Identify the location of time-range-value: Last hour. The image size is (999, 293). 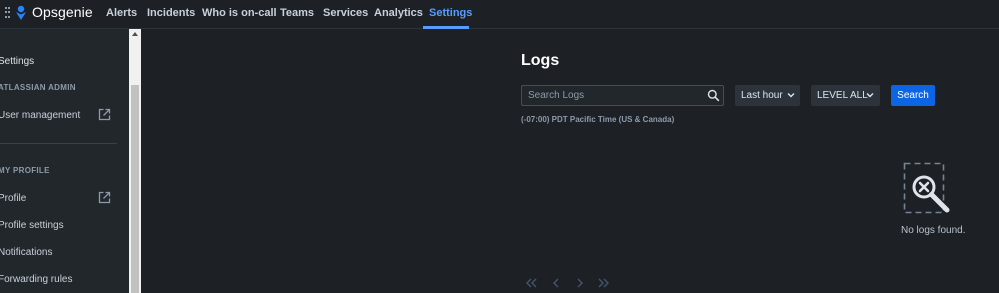
(762, 95).